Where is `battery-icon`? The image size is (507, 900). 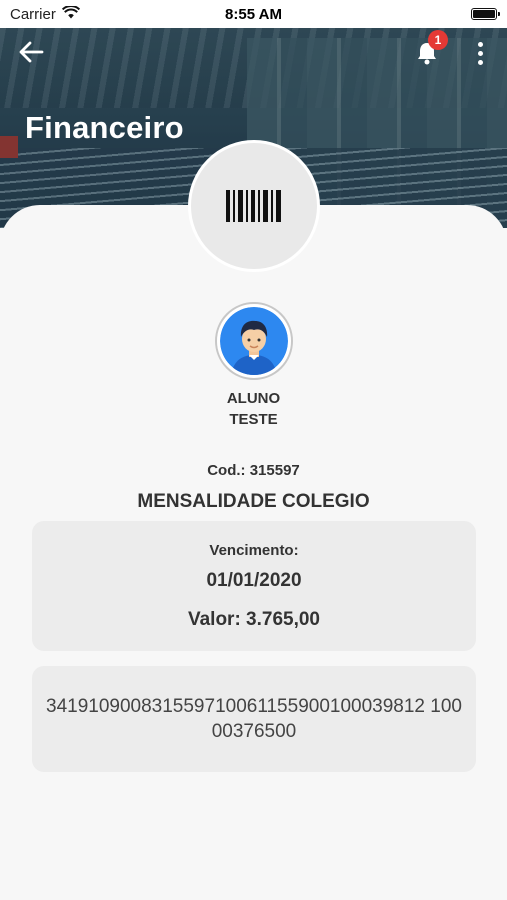
battery-icon is located at coordinates (485, 14).